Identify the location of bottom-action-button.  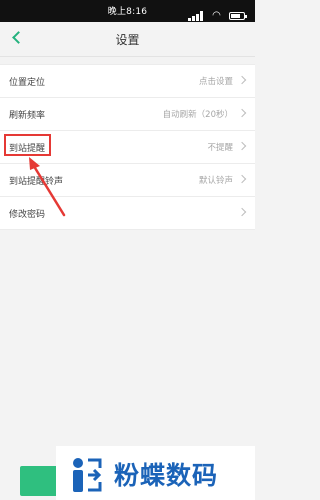
(39, 481).